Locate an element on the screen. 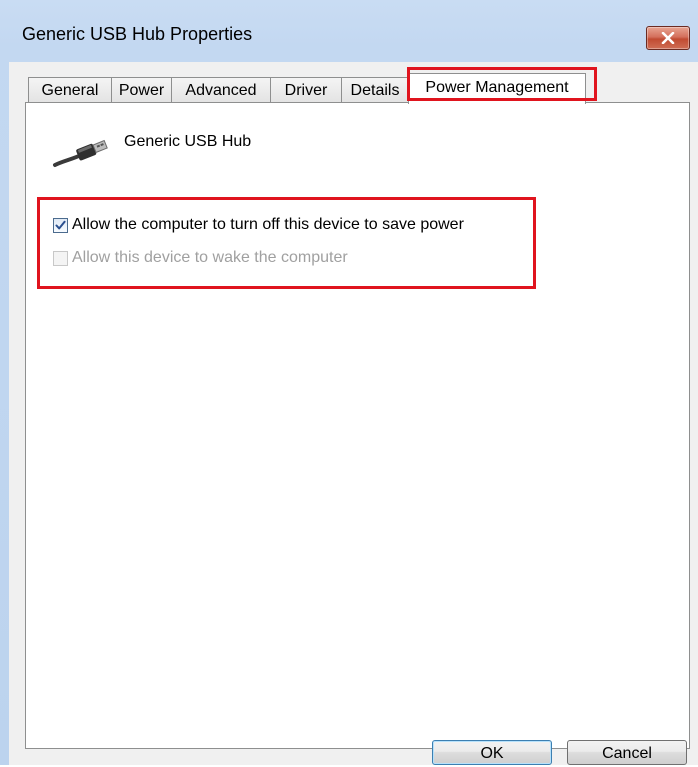 The width and height of the screenshot is (698, 767). close-icon is located at coordinates (668, 38).